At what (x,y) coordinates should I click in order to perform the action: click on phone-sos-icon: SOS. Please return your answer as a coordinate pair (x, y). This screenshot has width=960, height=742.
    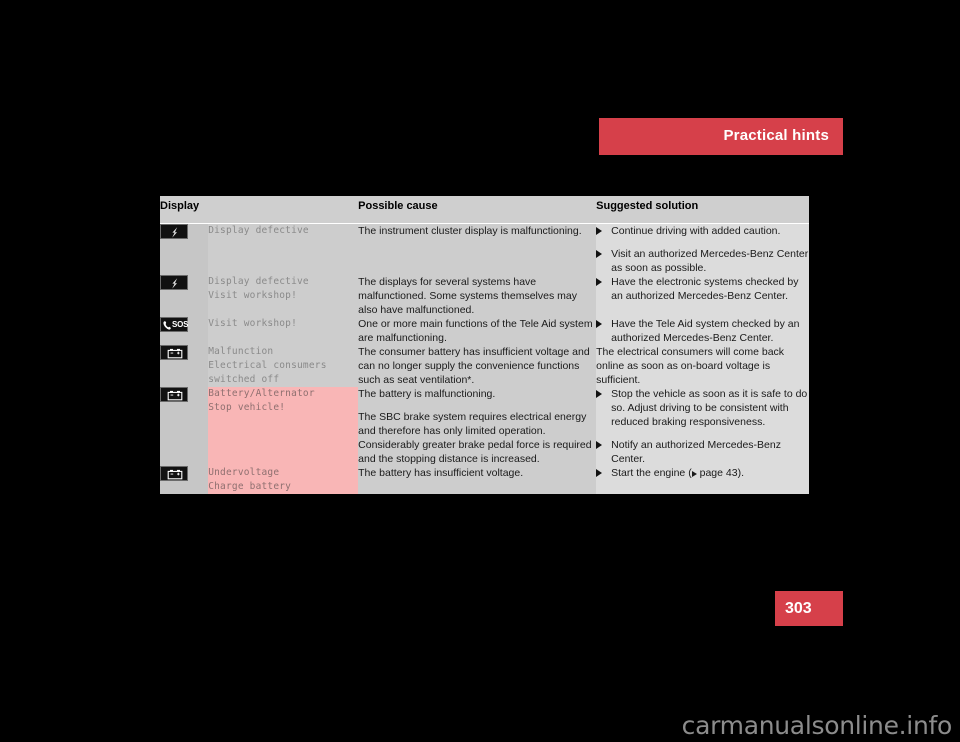
    Looking at the image, I should click on (174, 324).